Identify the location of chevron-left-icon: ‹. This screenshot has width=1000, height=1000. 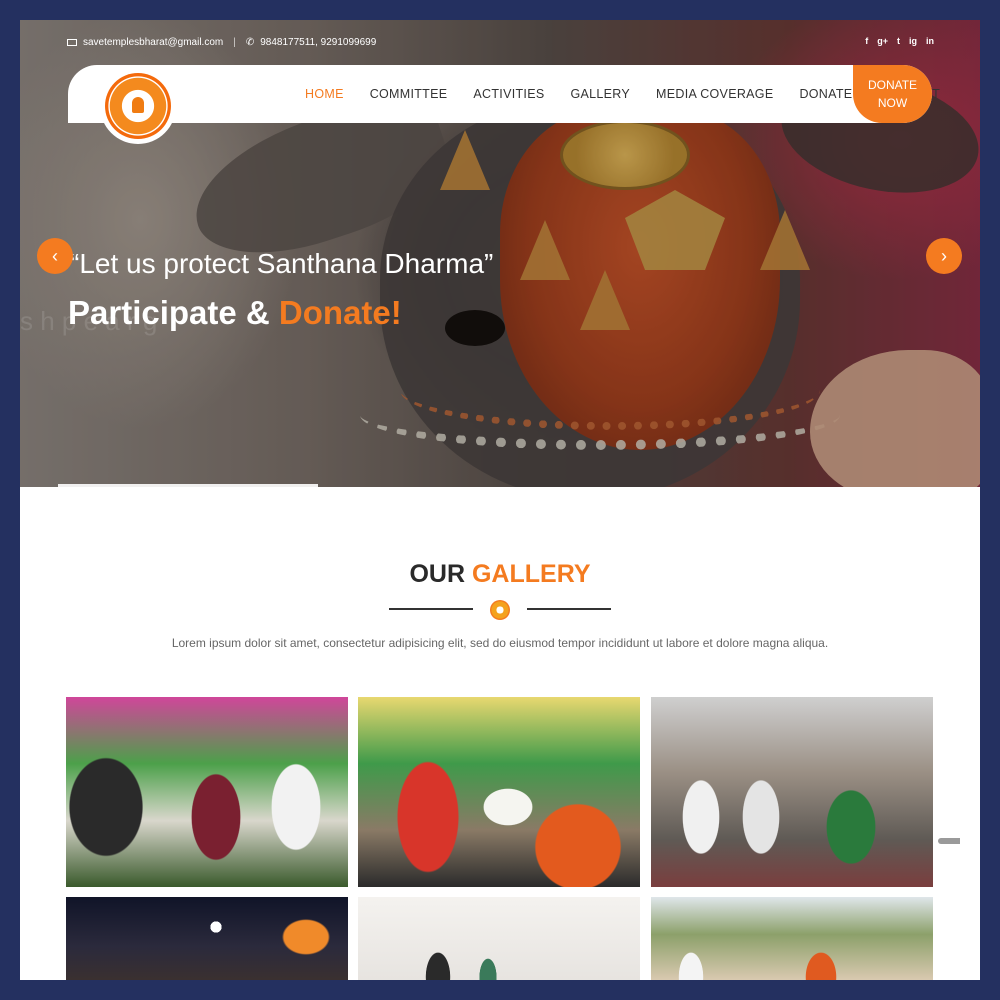
(55, 256).